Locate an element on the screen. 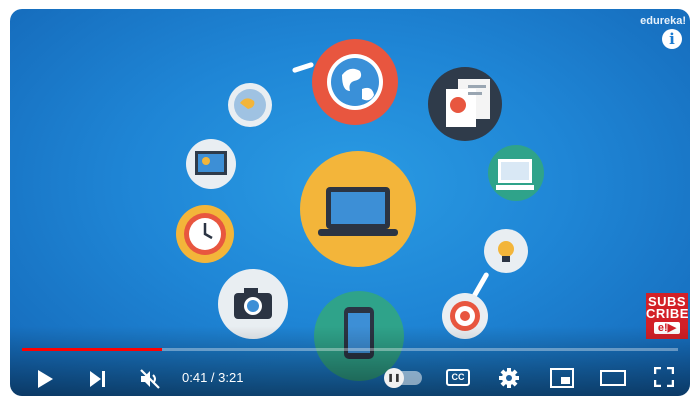 The height and width of the screenshot is (396, 694). progress-bar is located at coordinates (350, 349).